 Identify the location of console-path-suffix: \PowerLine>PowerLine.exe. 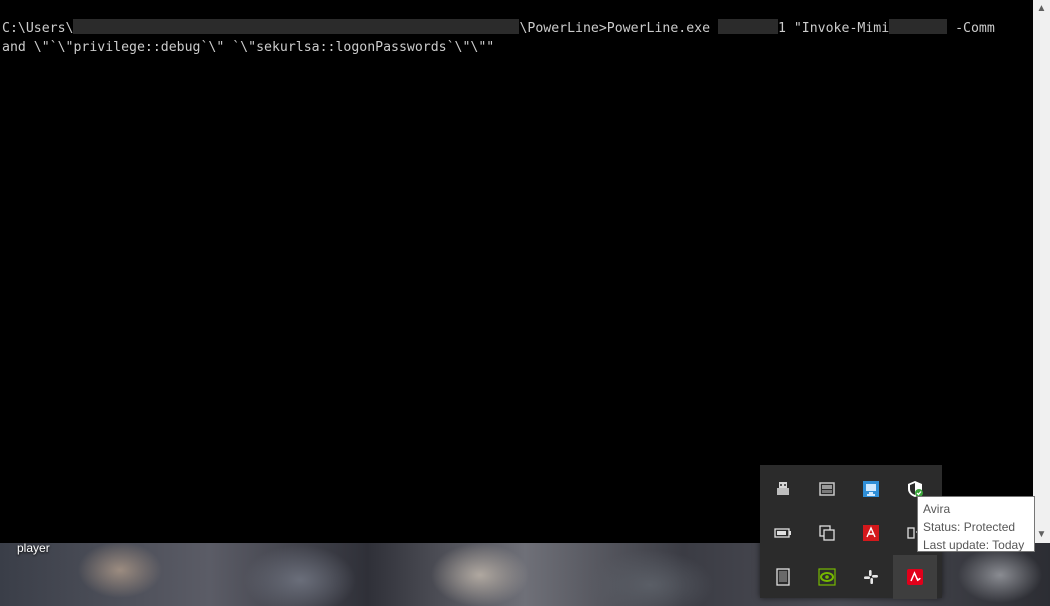
(615, 28).